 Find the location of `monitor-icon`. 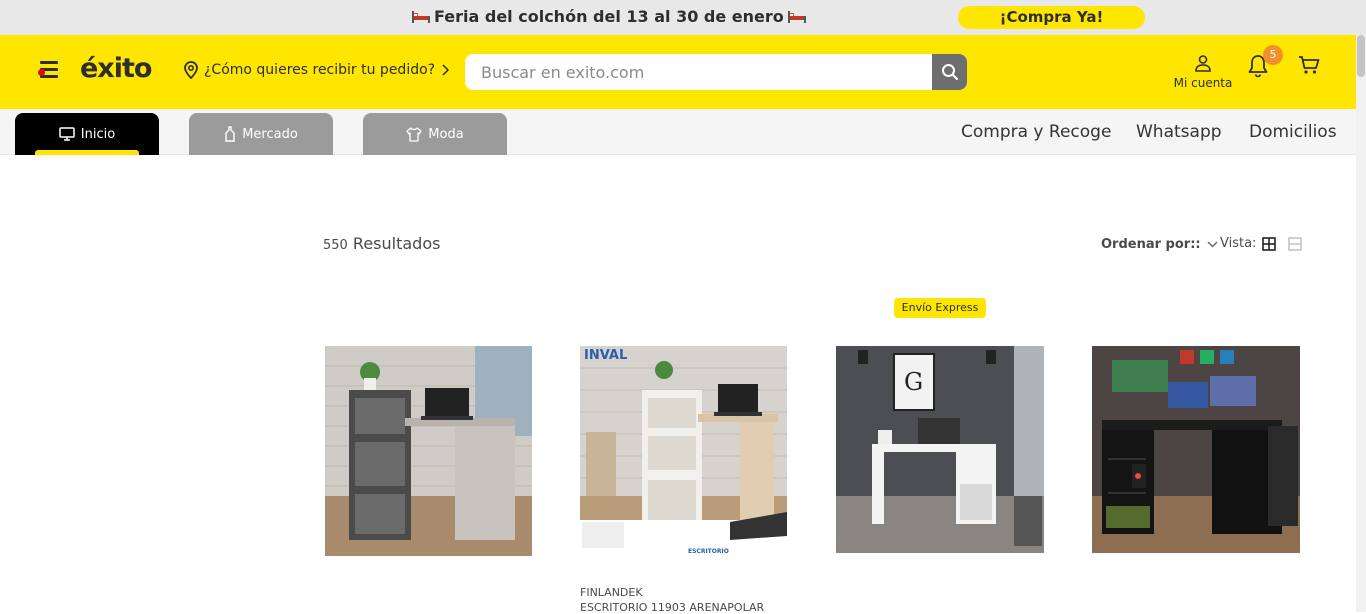

monitor-icon is located at coordinates (67, 134).